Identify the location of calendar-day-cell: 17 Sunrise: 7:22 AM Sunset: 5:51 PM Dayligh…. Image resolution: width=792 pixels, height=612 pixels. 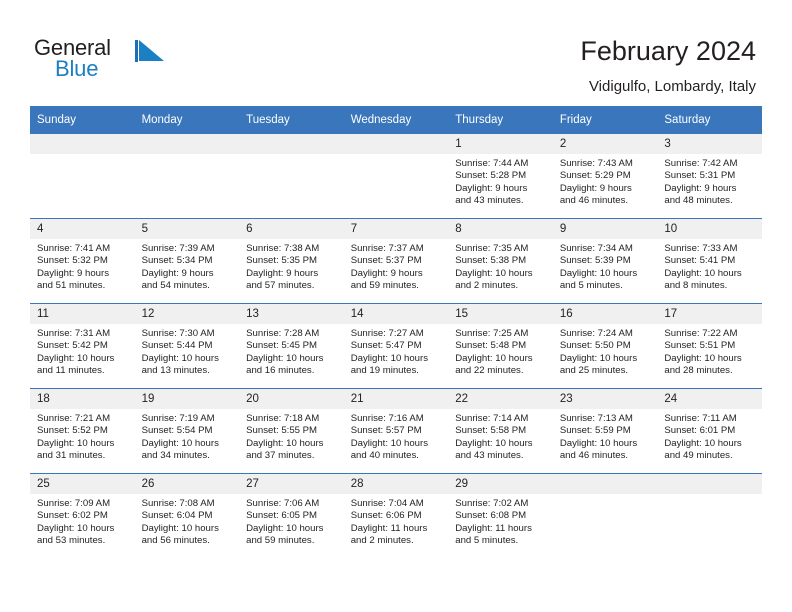
(709, 346).